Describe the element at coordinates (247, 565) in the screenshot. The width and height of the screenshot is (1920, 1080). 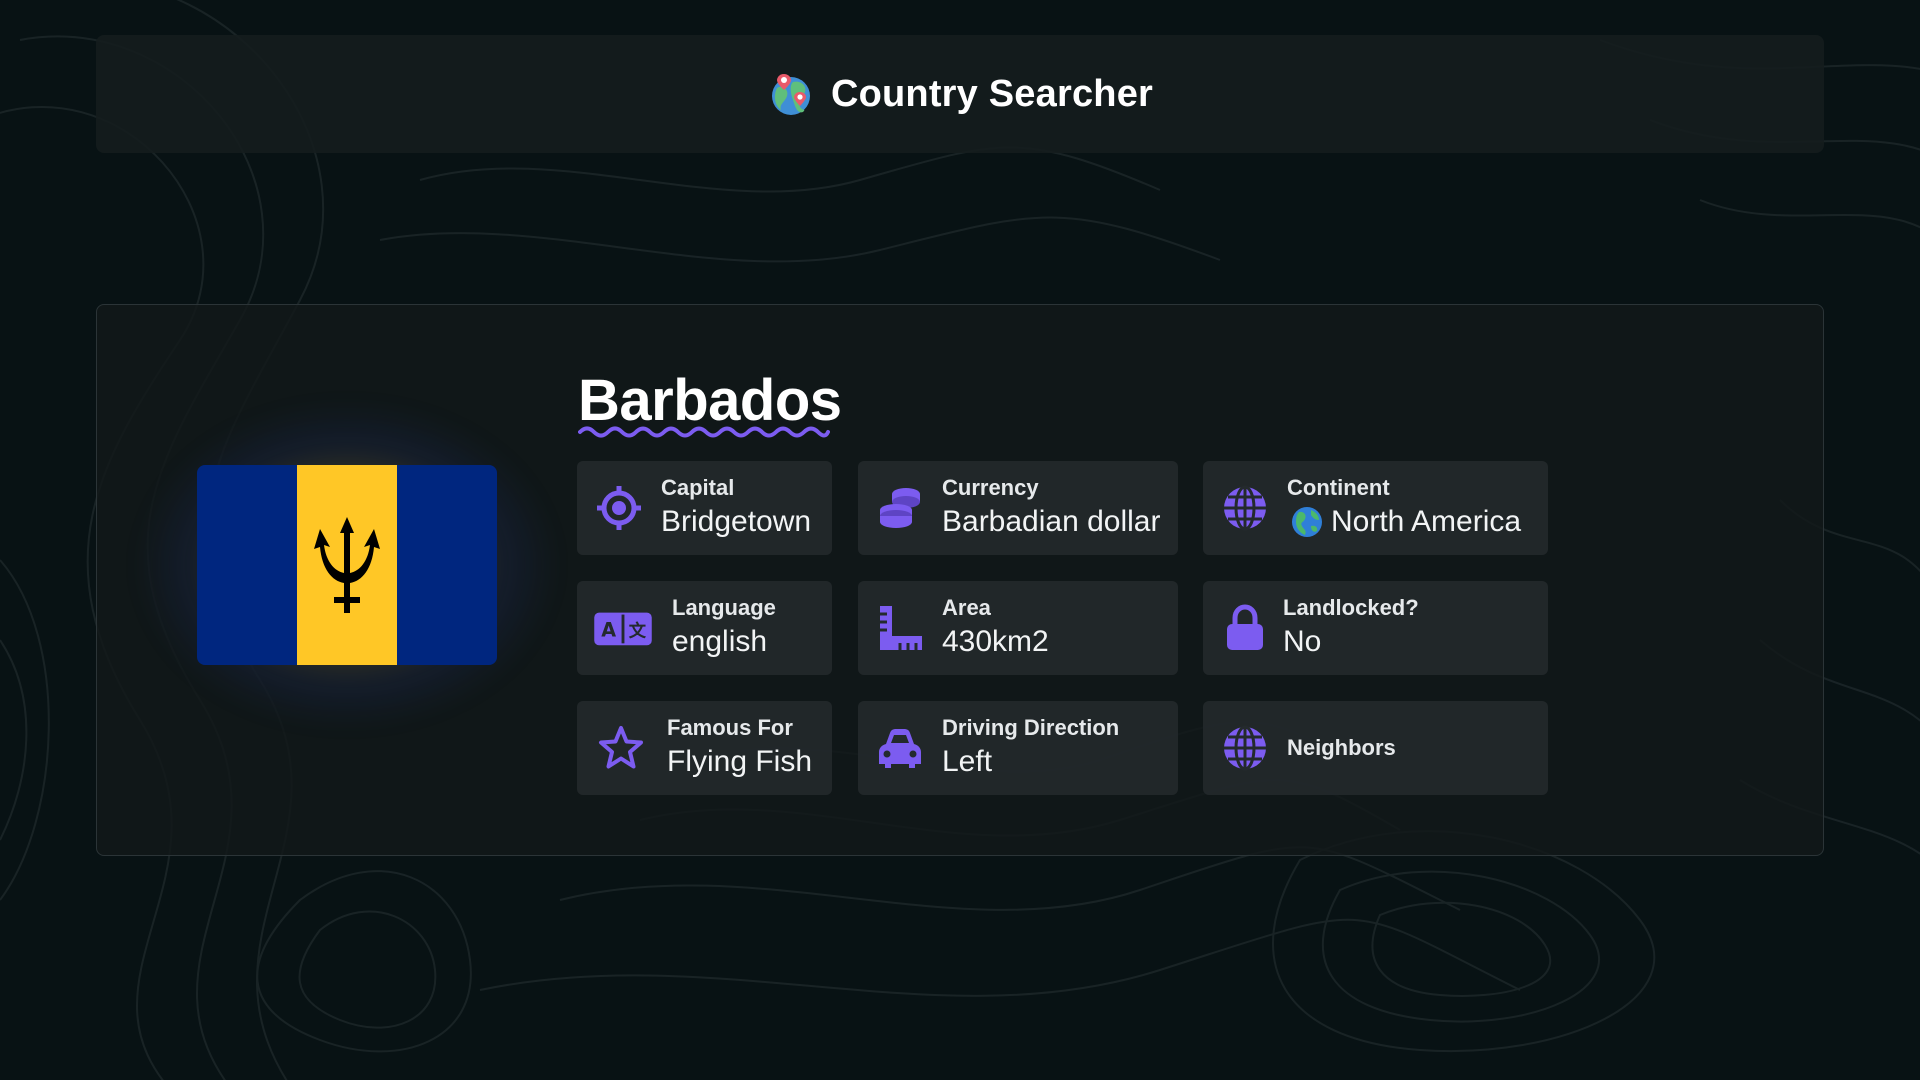
I see `flag-band-left` at that location.